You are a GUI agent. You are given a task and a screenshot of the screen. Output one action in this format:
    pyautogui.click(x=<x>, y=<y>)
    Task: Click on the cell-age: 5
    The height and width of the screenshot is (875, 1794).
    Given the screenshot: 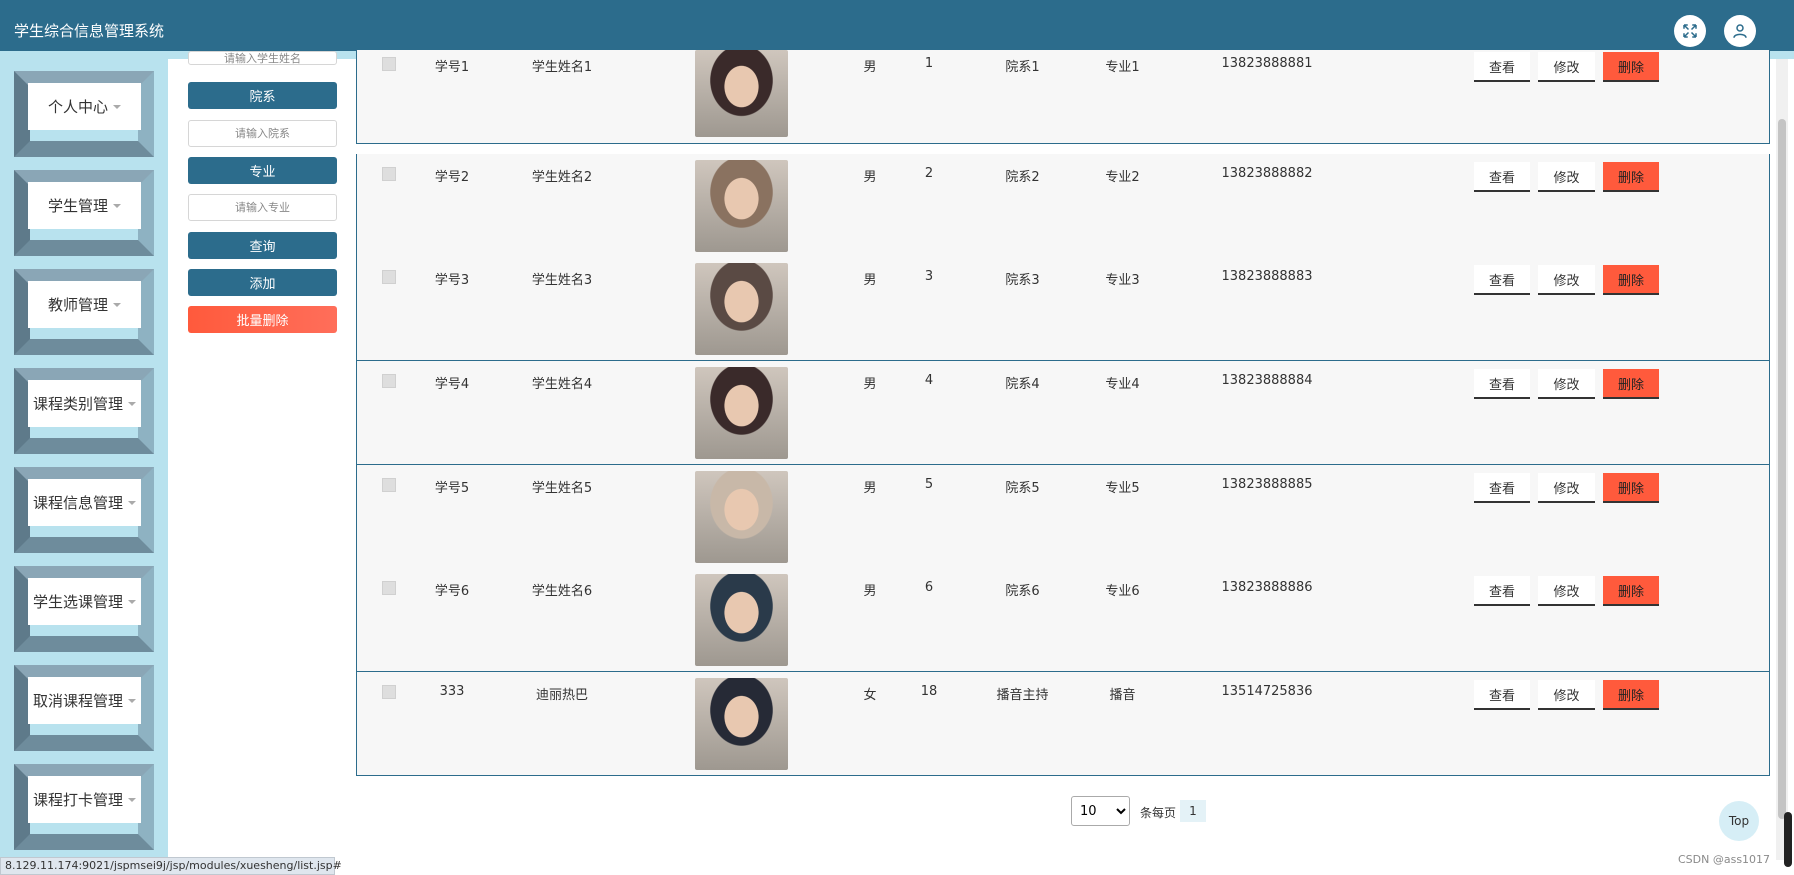 What is the action you would take?
    pyautogui.click(x=929, y=484)
    